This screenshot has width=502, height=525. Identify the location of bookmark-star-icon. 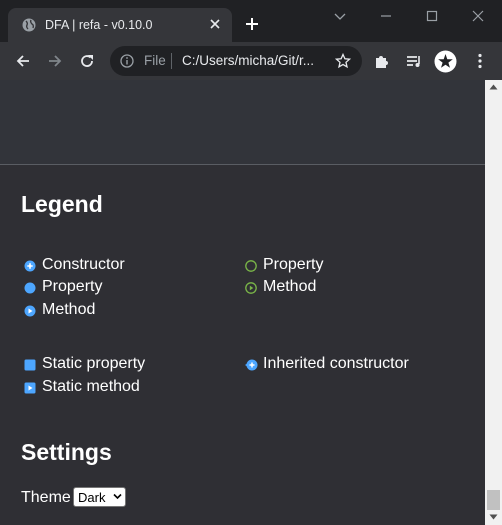
(343, 61).